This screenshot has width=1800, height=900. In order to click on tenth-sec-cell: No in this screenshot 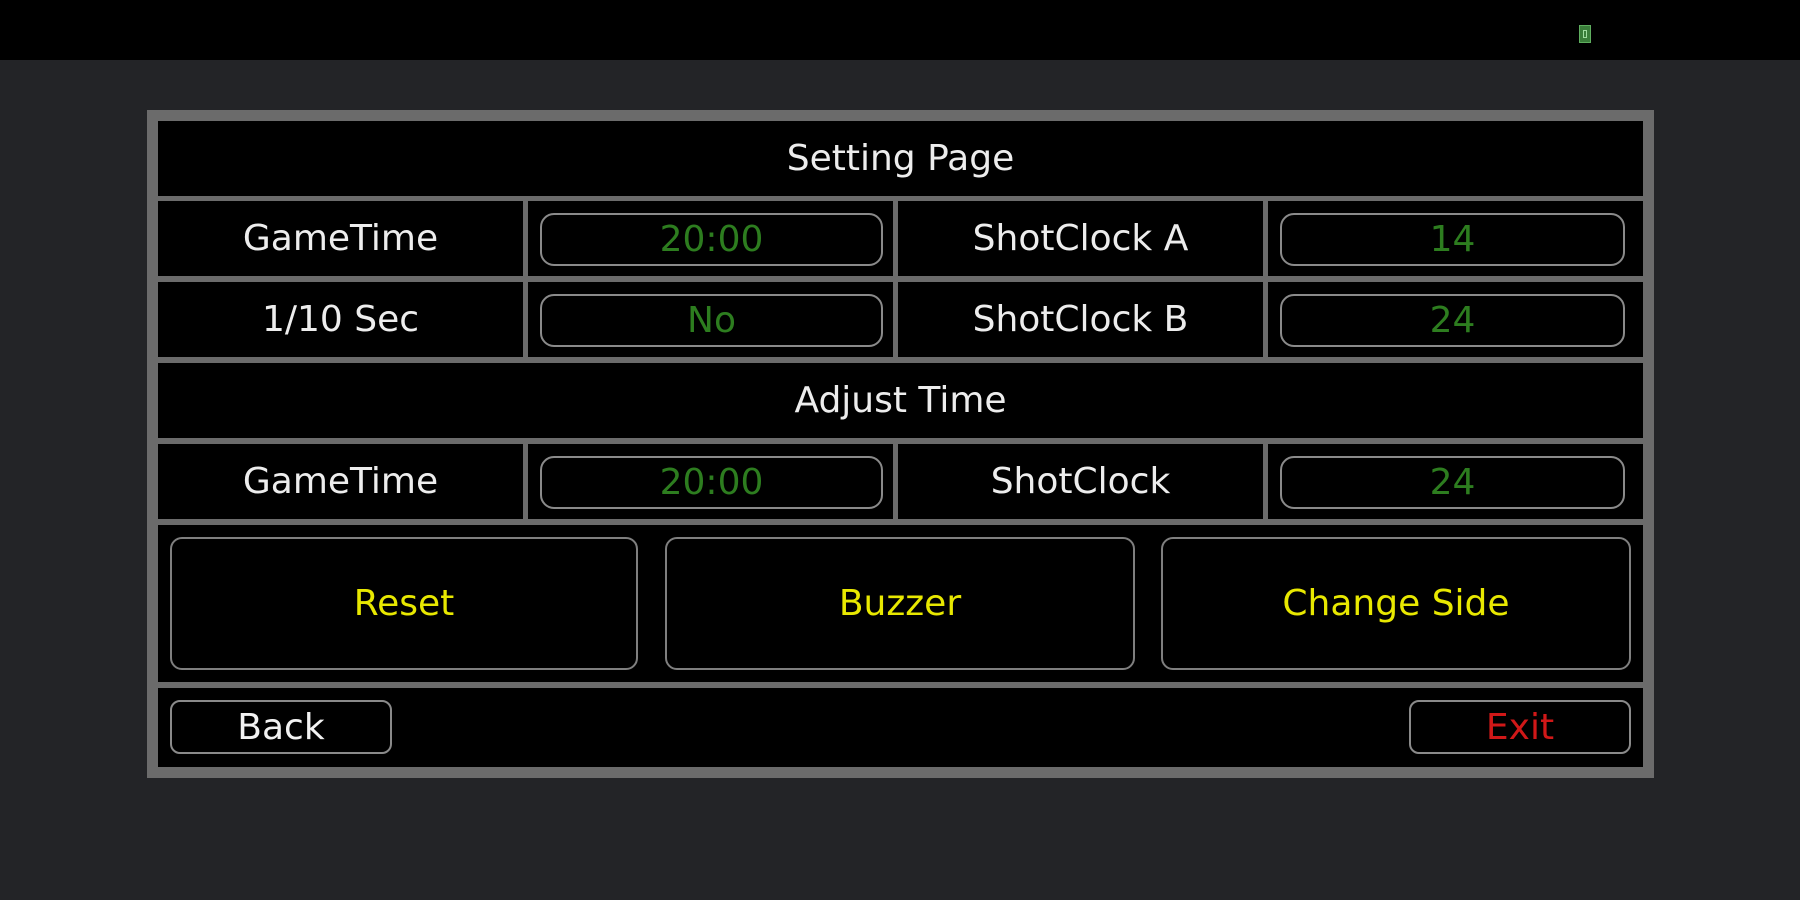, I will do `click(710, 319)`.